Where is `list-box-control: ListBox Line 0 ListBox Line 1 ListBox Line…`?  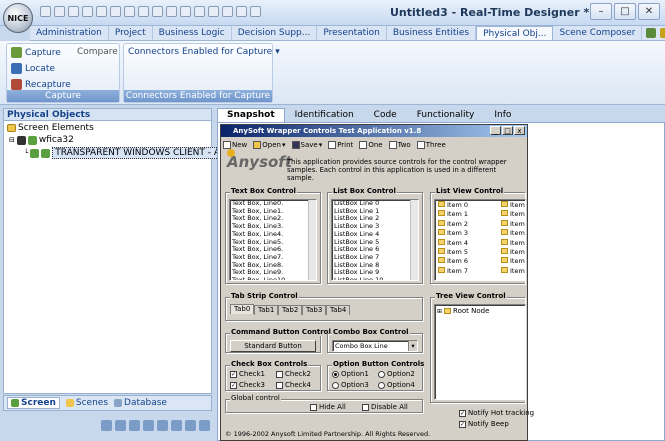 list-box-control: ListBox Line 0 ListBox Line 1 ListBox Line… is located at coordinates (375, 240).